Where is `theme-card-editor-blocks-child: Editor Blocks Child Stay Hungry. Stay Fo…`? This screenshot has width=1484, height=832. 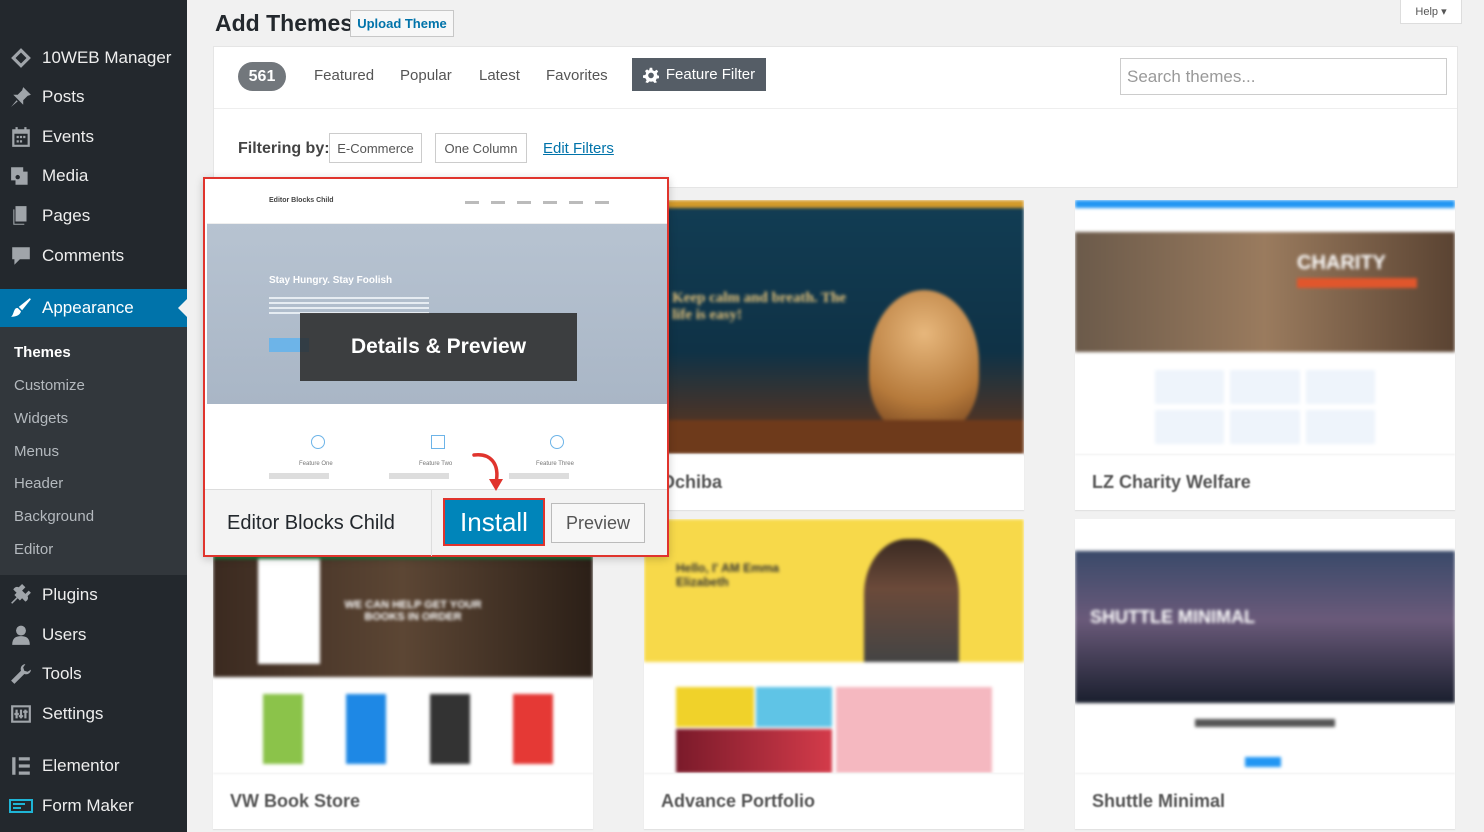
theme-card-editor-blocks-child: Editor Blocks Child Stay Hungry. Stay Fo… is located at coordinates (436, 367).